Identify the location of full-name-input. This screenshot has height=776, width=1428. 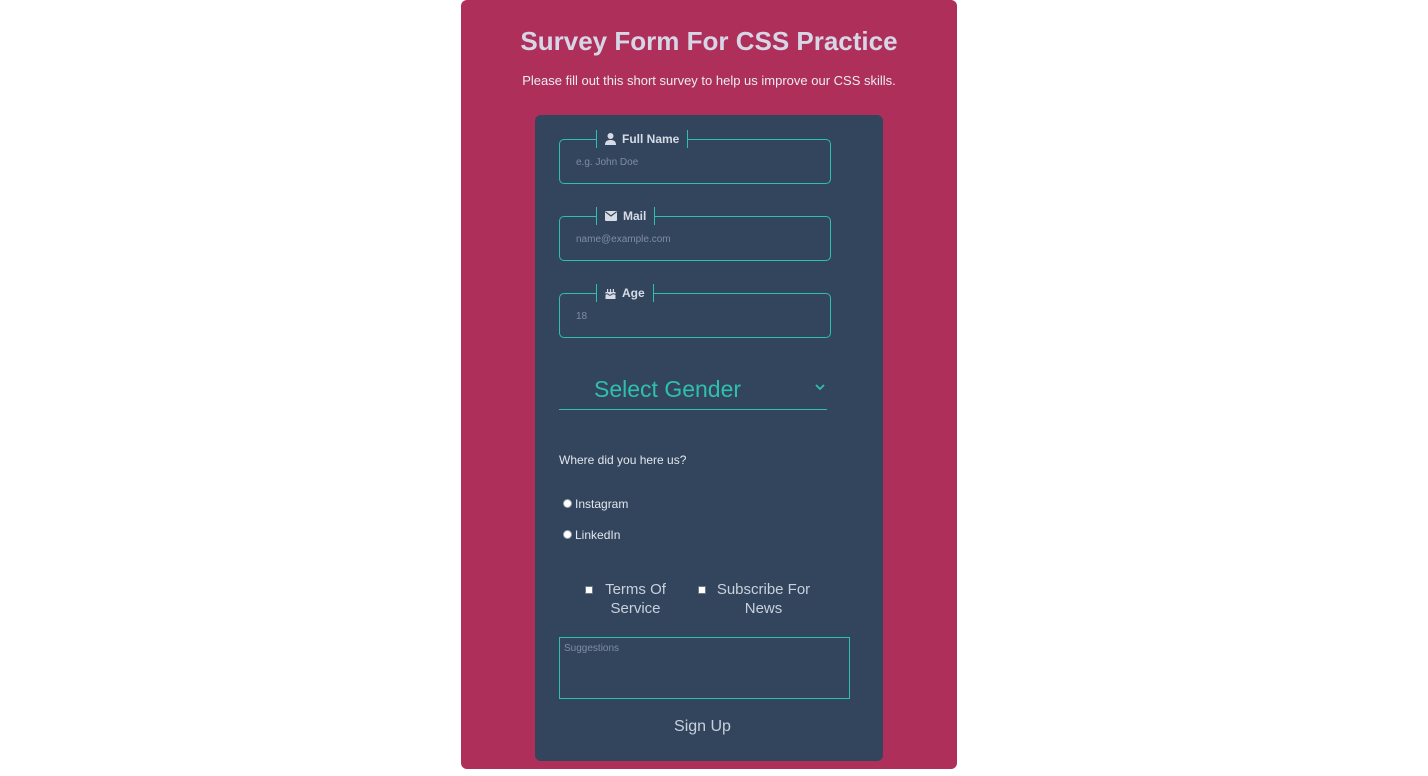
(696, 162).